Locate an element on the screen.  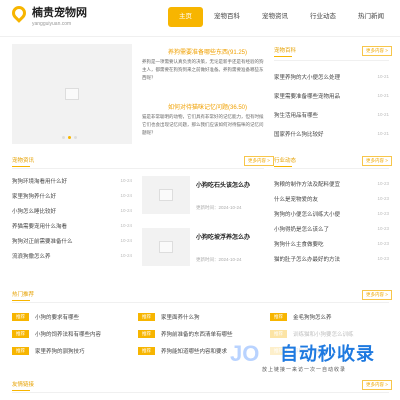
logo-domain: yangguiyuan.com is located at coordinates (52, 24).